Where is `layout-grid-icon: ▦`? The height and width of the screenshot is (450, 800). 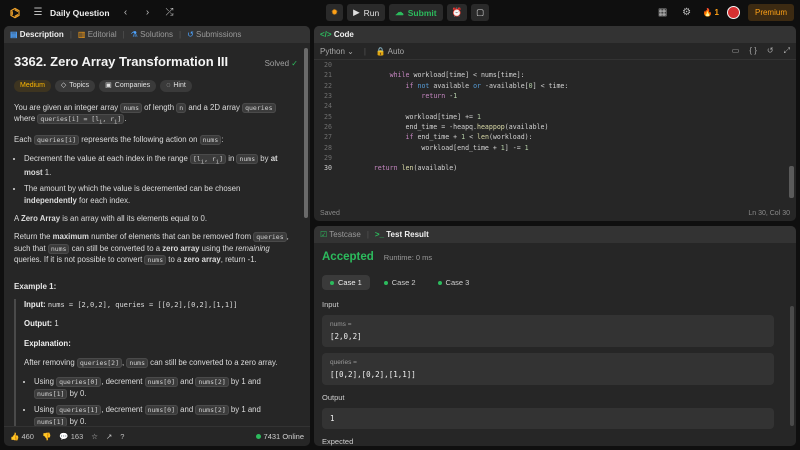 layout-grid-icon: ▦ is located at coordinates (663, 13).